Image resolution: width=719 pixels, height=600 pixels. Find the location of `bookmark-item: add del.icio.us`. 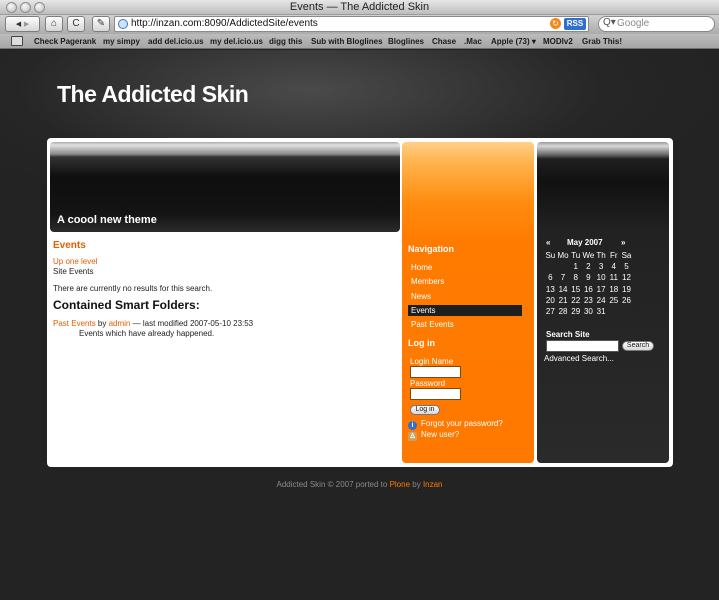

bookmark-item: add del.icio.us is located at coordinates (176, 41).